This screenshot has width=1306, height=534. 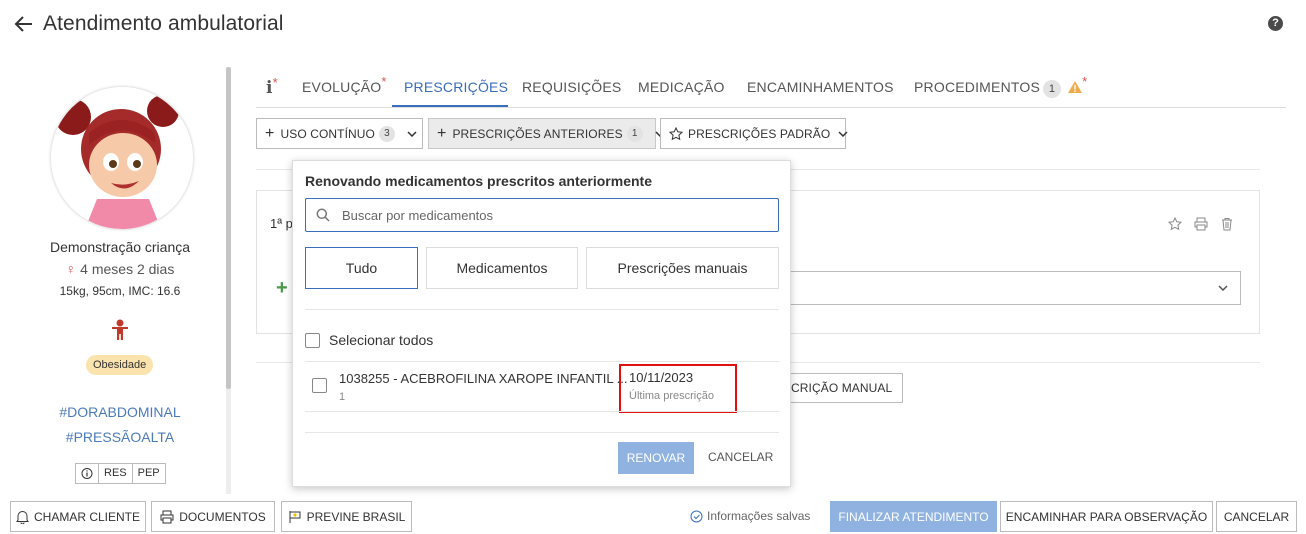 What do you see at coordinates (127, 269) in the screenshot?
I see `patient-age-text: 4 meses 2 dias` at bounding box center [127, 269].